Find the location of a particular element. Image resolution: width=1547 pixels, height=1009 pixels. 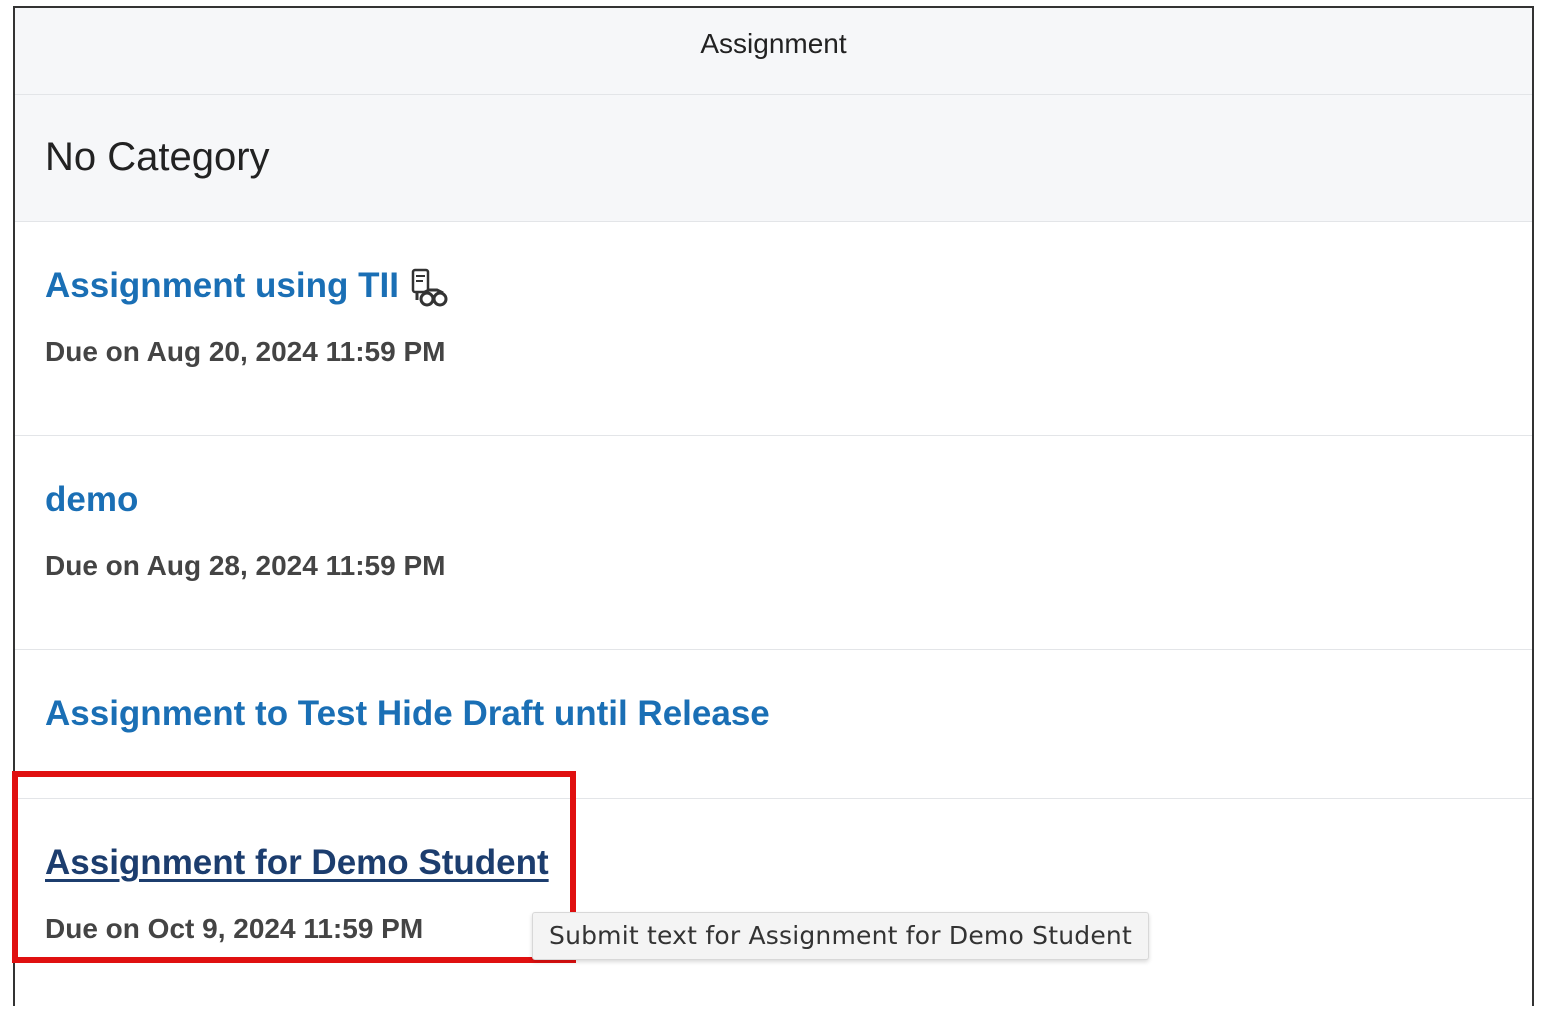

assignment-link-demo-student: Assignment for Demo Student is located at coordinates (297, 863).